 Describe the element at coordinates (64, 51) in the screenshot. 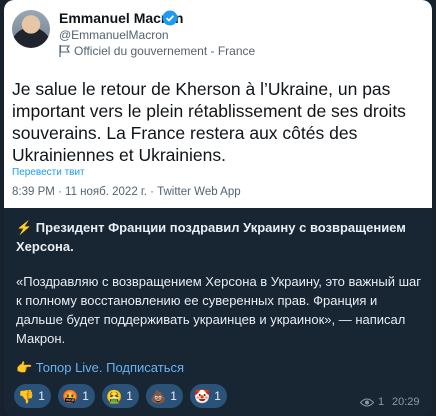

I see `government-flag-icon` at that location.